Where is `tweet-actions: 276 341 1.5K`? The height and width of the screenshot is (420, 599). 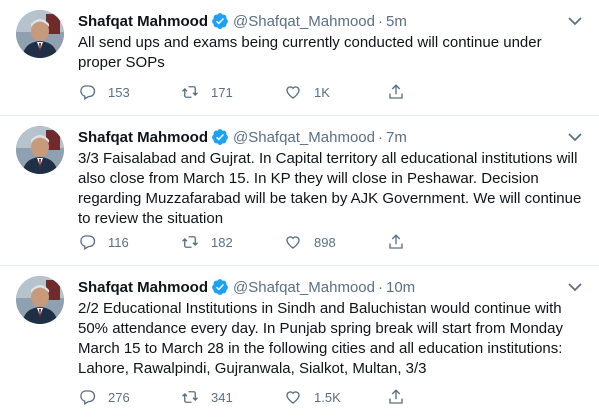
tweet-actions: 276 341 1.5K is located at coordinates (262, 397).